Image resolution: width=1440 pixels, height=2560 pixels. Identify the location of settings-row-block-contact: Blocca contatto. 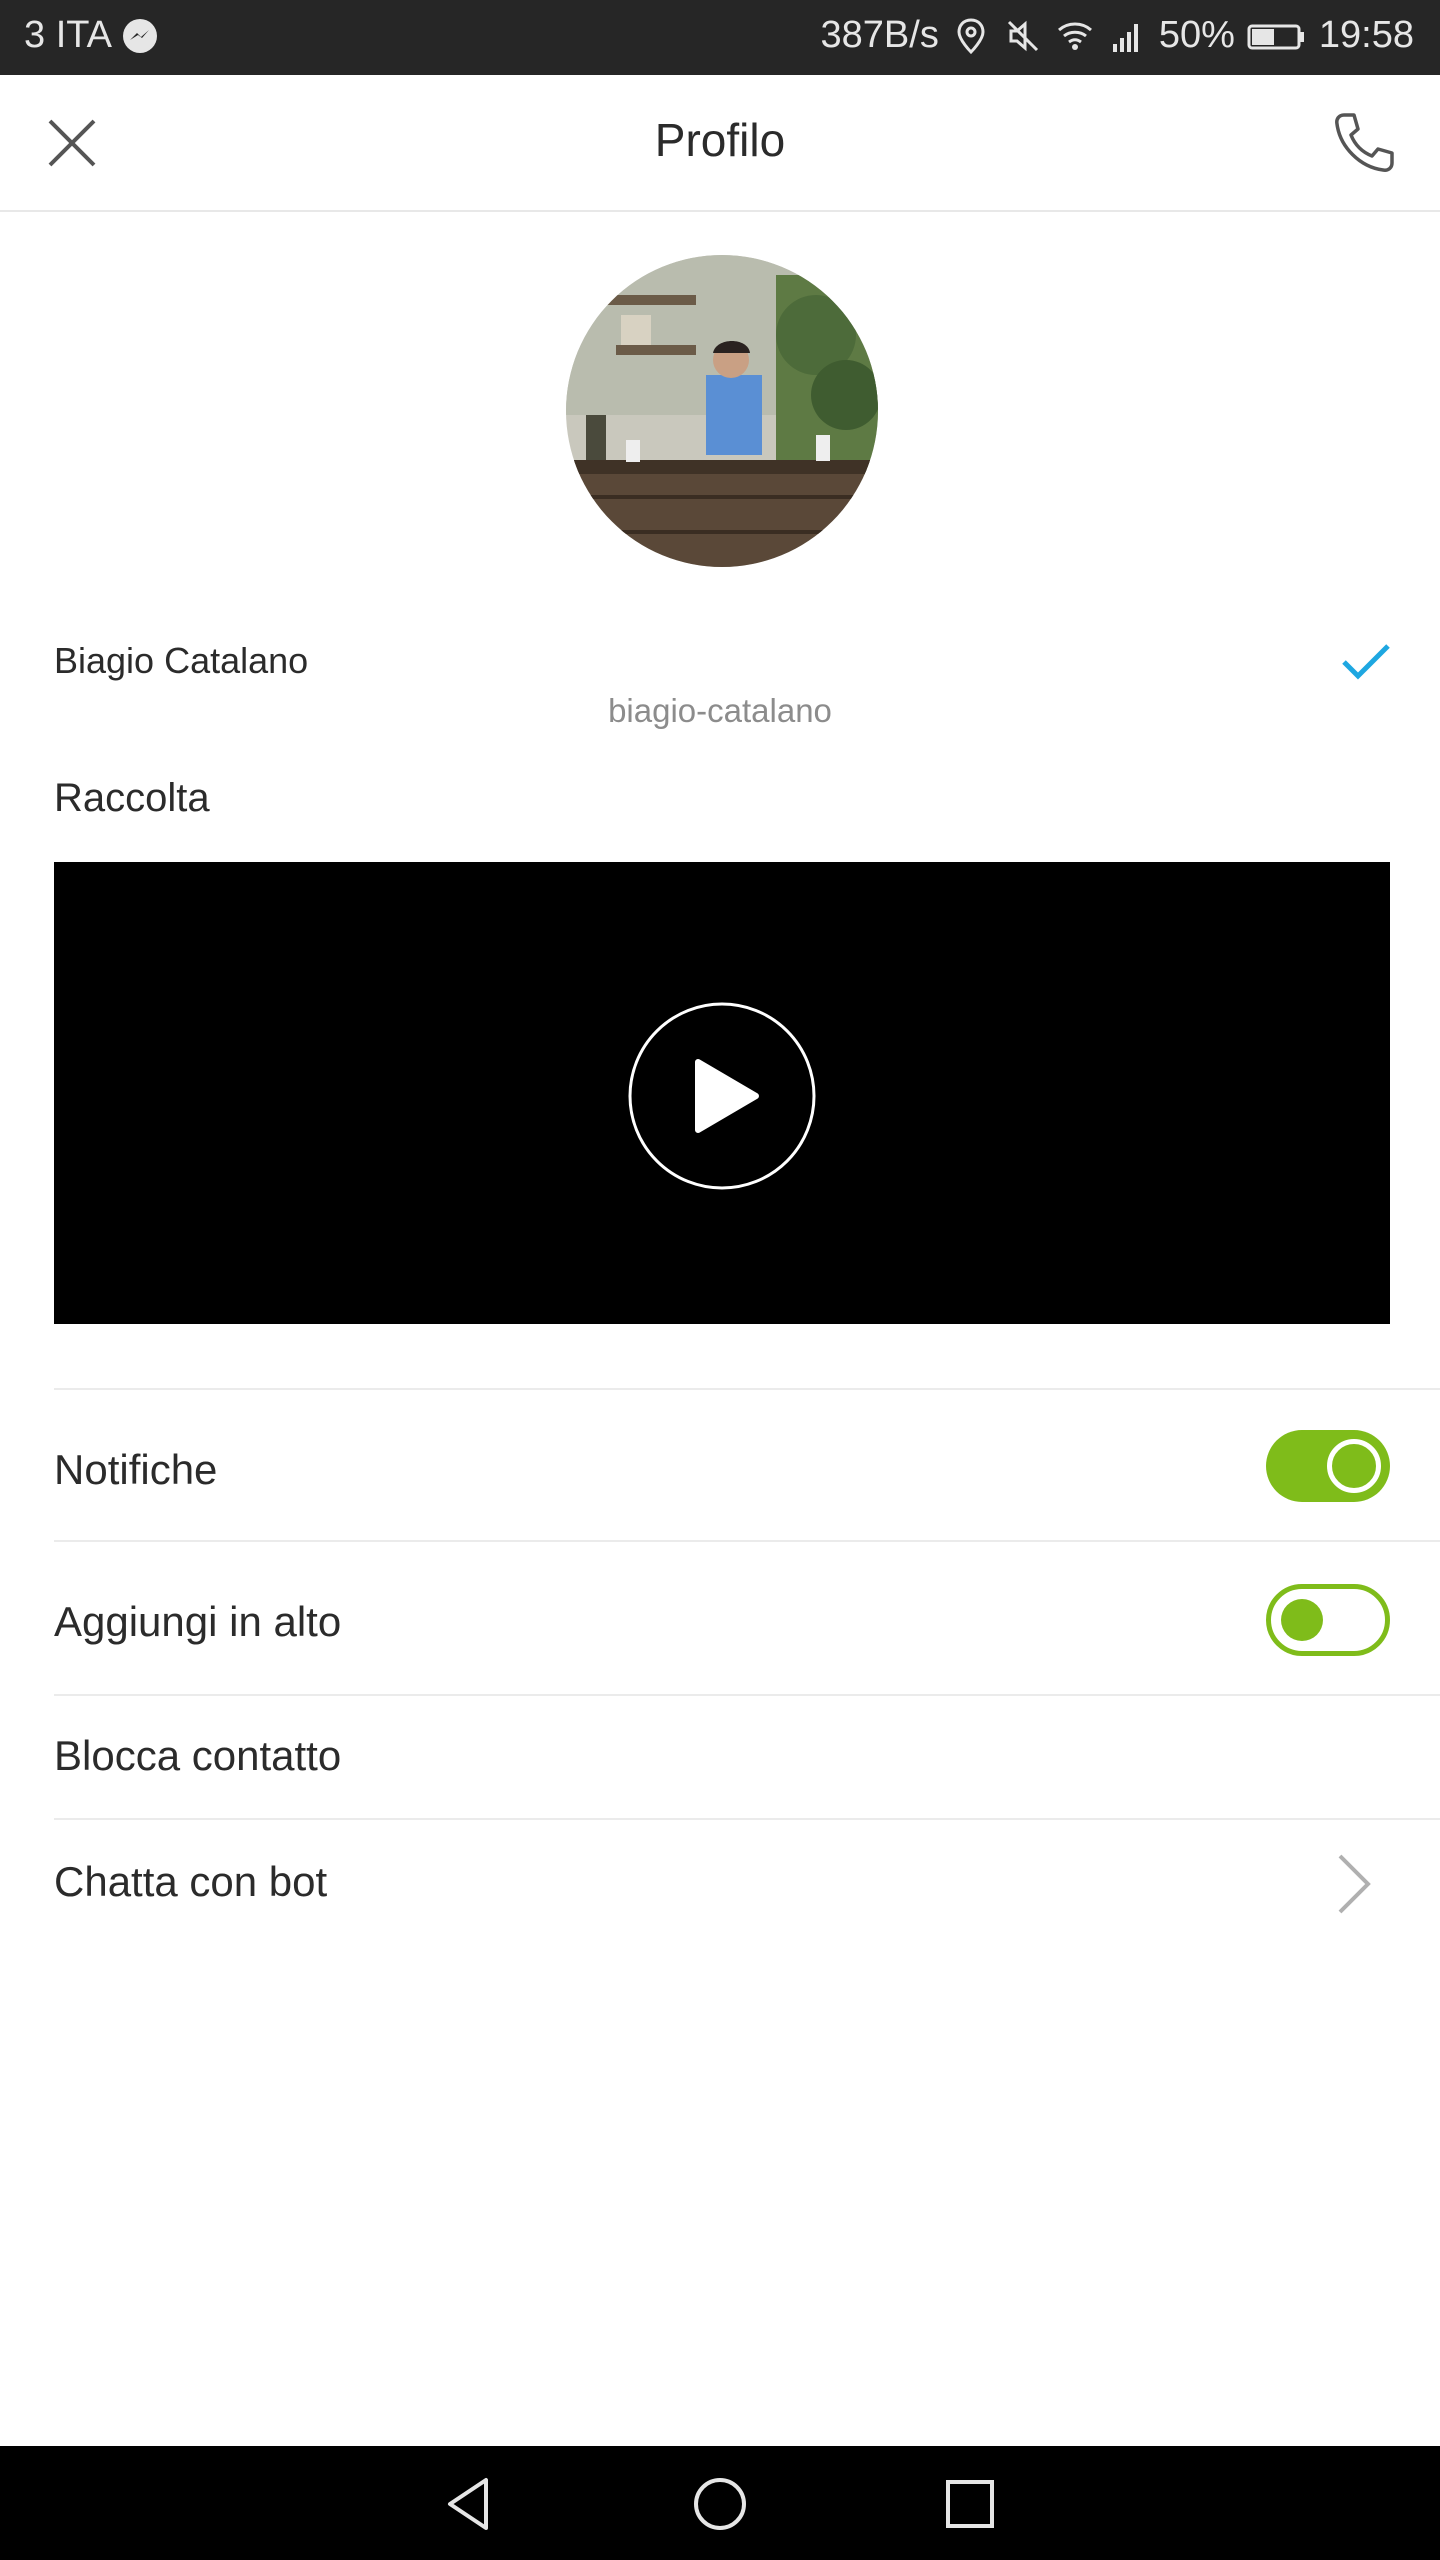
(747, 1757).